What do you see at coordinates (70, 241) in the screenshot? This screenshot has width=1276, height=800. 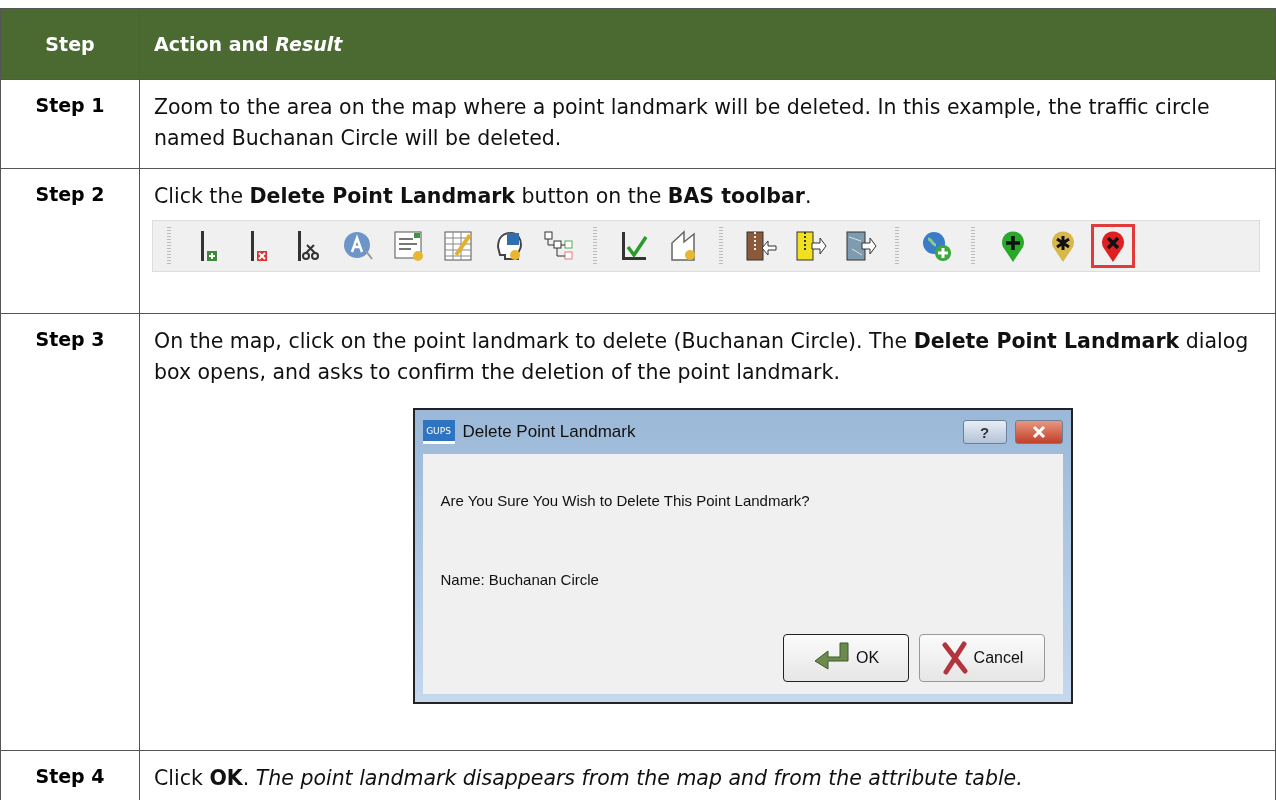 I see `step-cell: Step 2` at bounding box center [70, 241].